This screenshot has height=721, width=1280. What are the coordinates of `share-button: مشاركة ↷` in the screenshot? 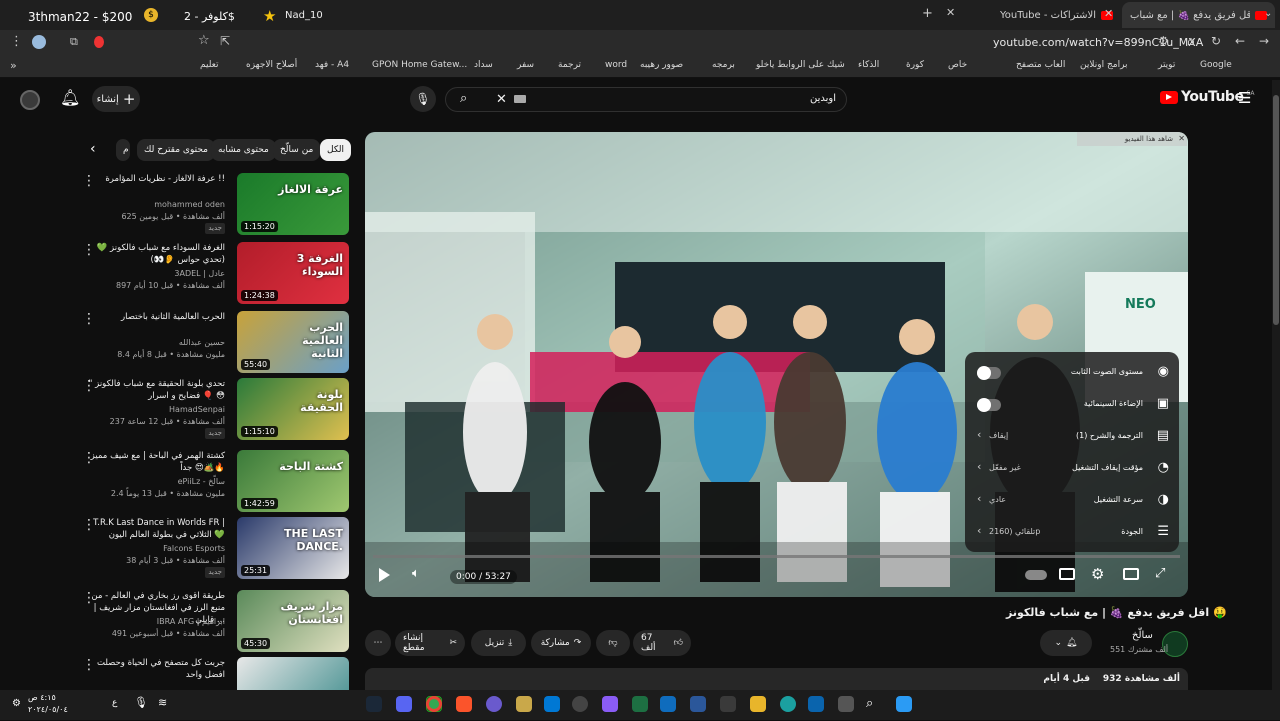 It's located at (561, 643).